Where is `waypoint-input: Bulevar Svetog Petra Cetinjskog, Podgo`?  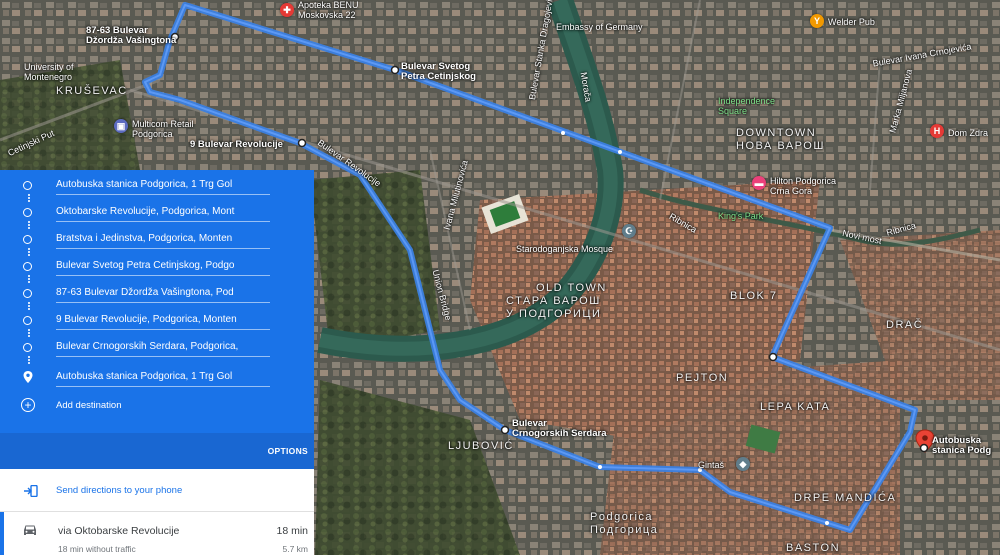
waypoint-input: Bulevar Svetog Petra Cetinjskog, Podgo is located at coordinates (163, 266).